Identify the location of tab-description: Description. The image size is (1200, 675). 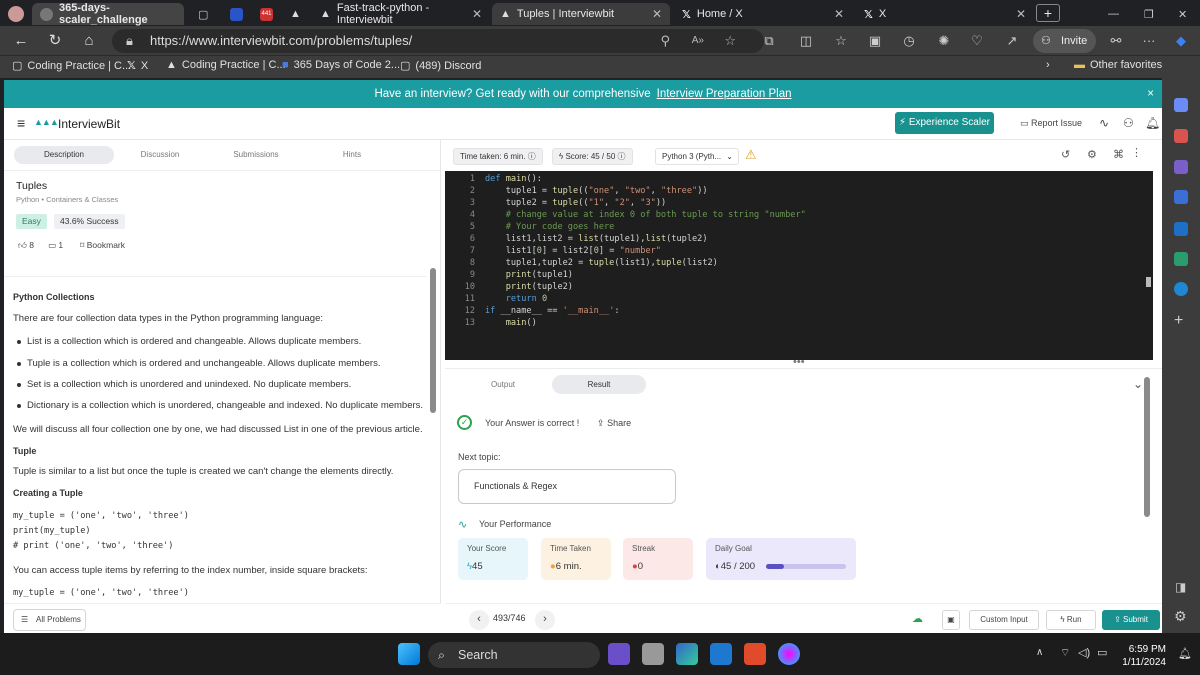
(64, 155).